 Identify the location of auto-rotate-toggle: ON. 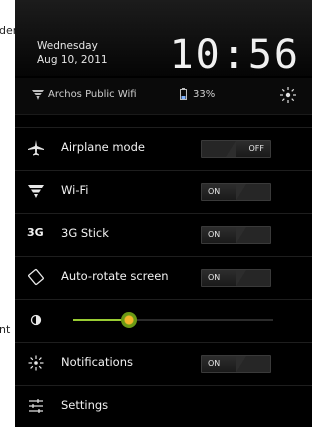
(236, 278).